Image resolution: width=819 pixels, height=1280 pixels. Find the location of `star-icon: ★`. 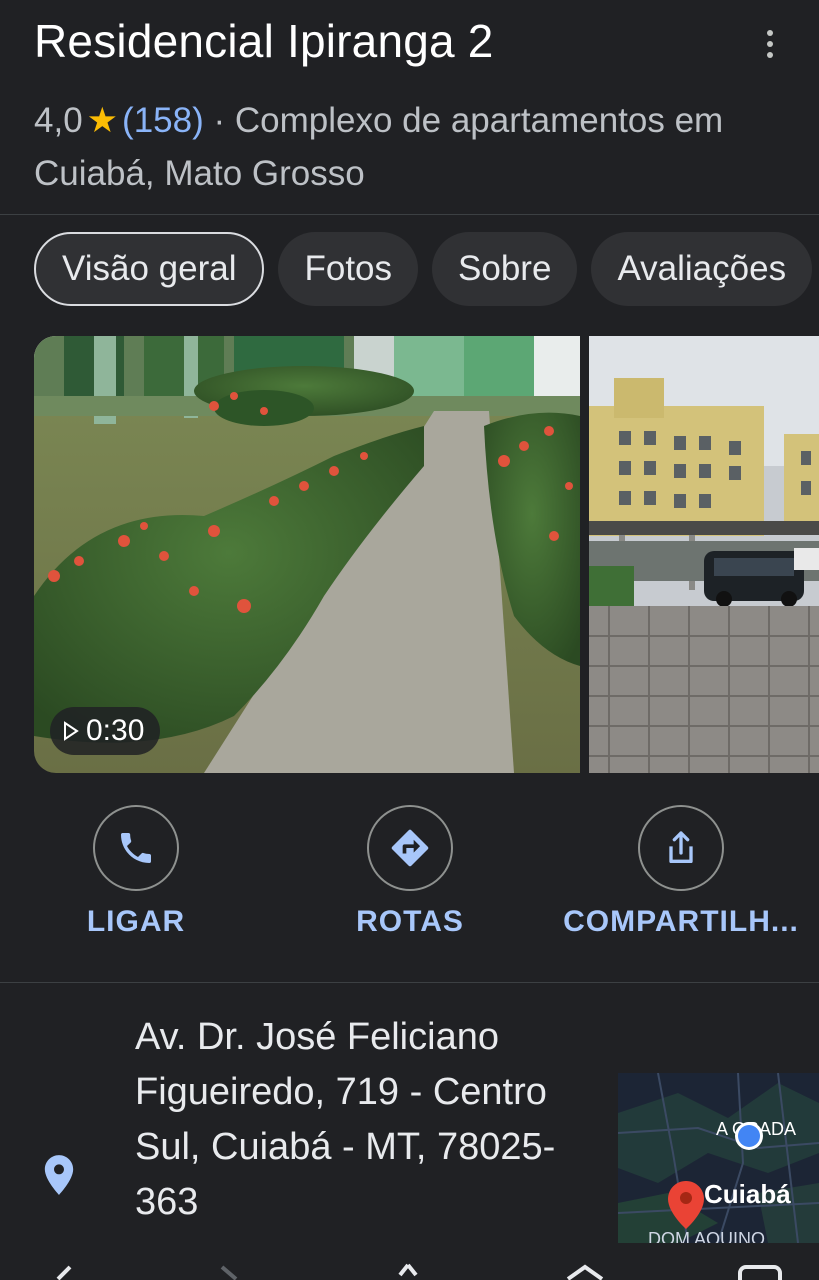

star-icon: ★ is located at coordinates (102, 120).